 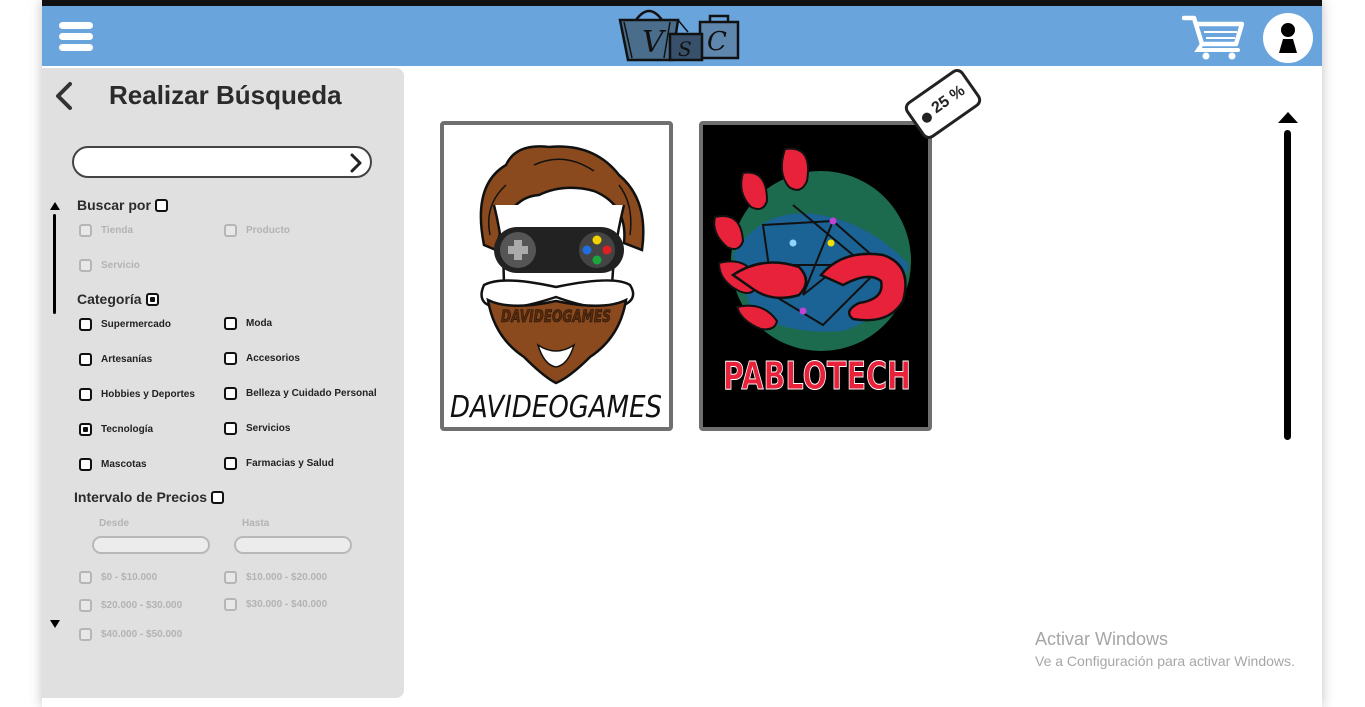 What do you see at coordinates (142, 634) in the screenshot?
I see `option-label: $40.000 - $50.000` at bounding box center [142, 634].